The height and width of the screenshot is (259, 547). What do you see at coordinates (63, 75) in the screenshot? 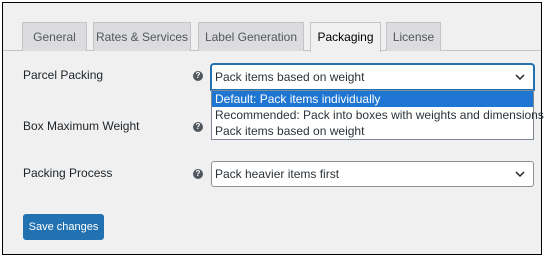
I see `parcel-packing-label: Parcel Packing` at bounding box center [63, 75].